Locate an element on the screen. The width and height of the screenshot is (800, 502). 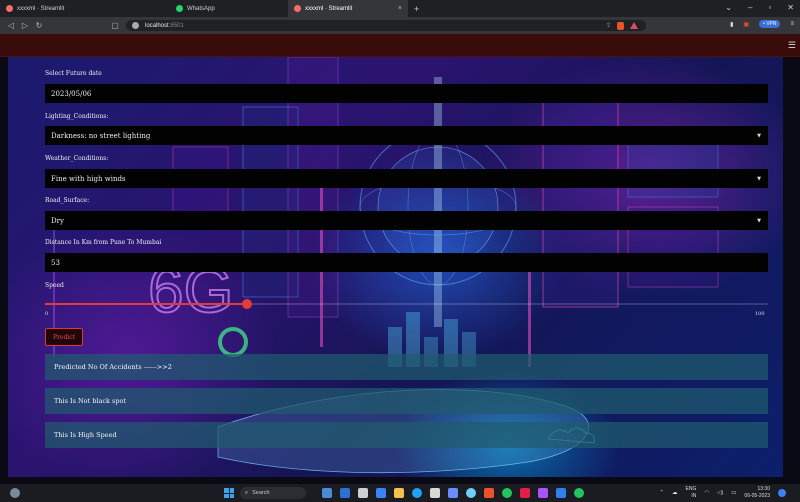
weather-label: Weather_Conditions: is located at coordinates (77, 158).